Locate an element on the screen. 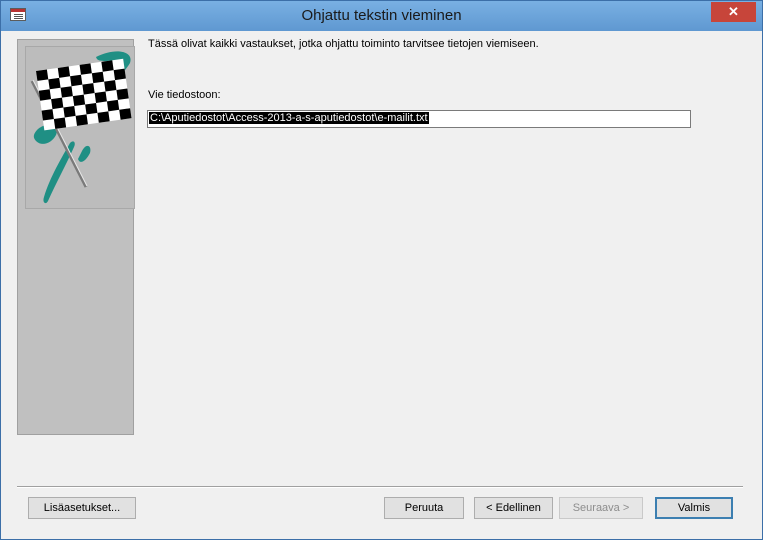 The width and height of the screenshot is (763, 540). next-button: Seuraava > is located at coordinates (601, 508).